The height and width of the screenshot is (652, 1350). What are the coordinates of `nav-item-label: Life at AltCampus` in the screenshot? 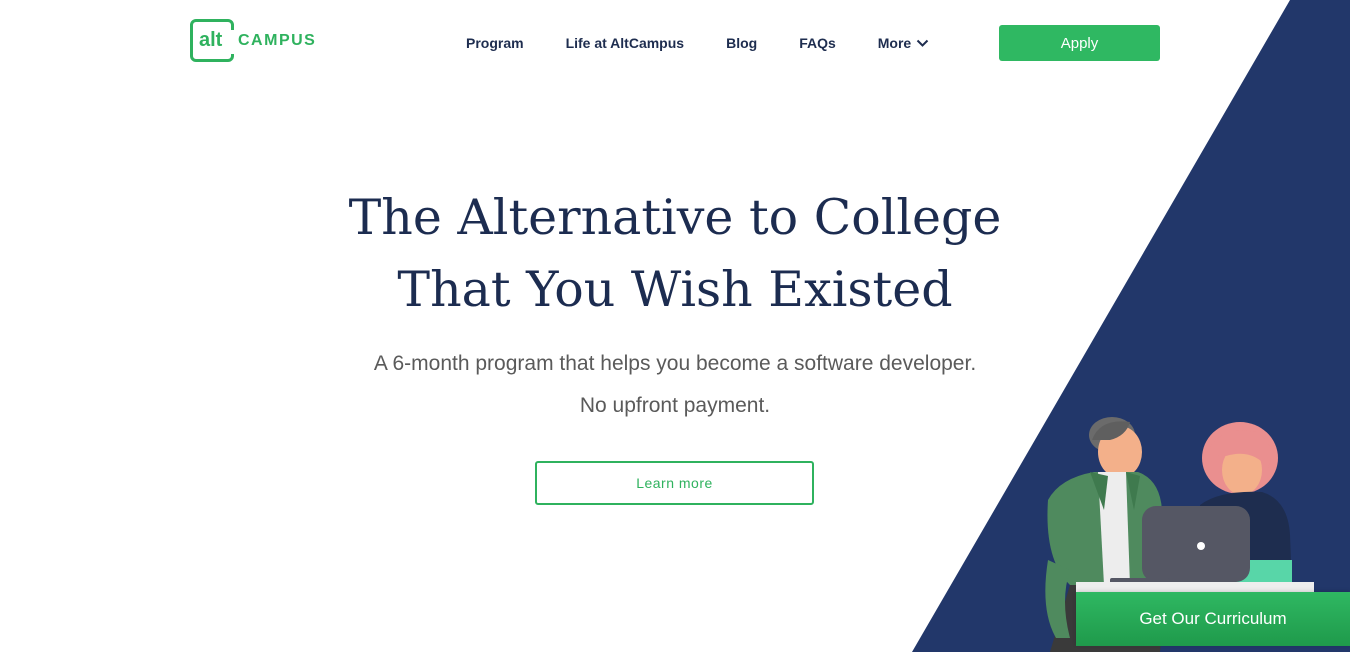 It's located at (625, 43).